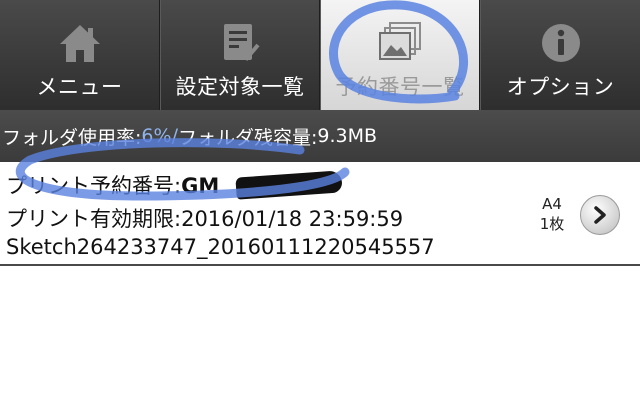  I want to click on tab-reservation-list: 予約番号一覧, so click(400, 55).